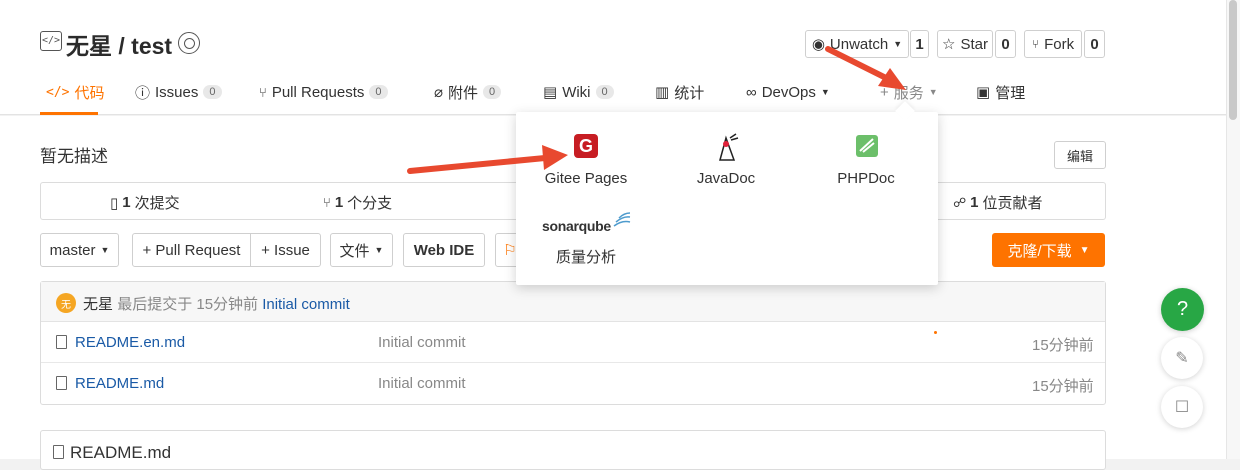 The height and width of the screenshot is (470, 1240). I want to click on chat-icon: ☐, so click(1182, 407).